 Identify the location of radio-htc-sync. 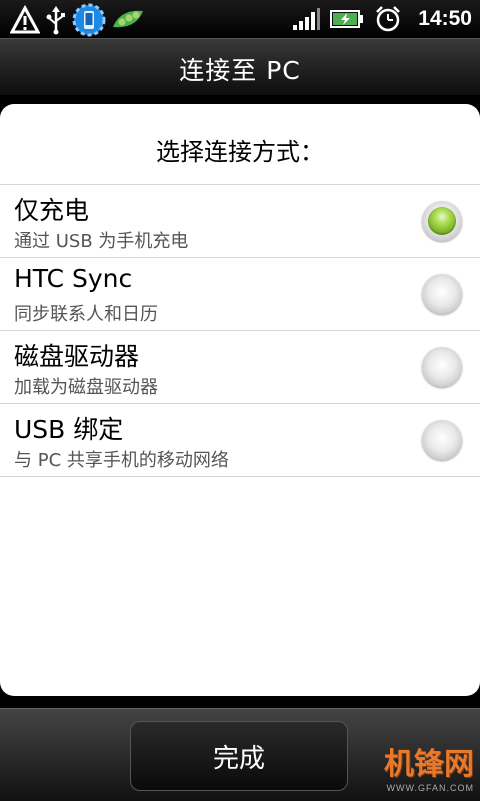
(442, 294).